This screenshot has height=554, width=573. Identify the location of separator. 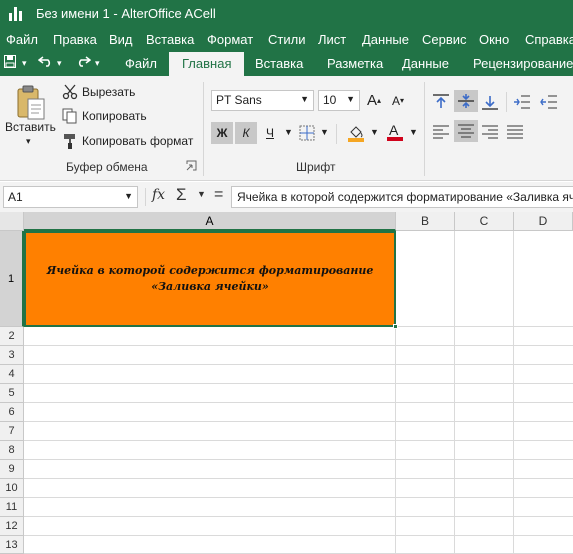
(203, 129).